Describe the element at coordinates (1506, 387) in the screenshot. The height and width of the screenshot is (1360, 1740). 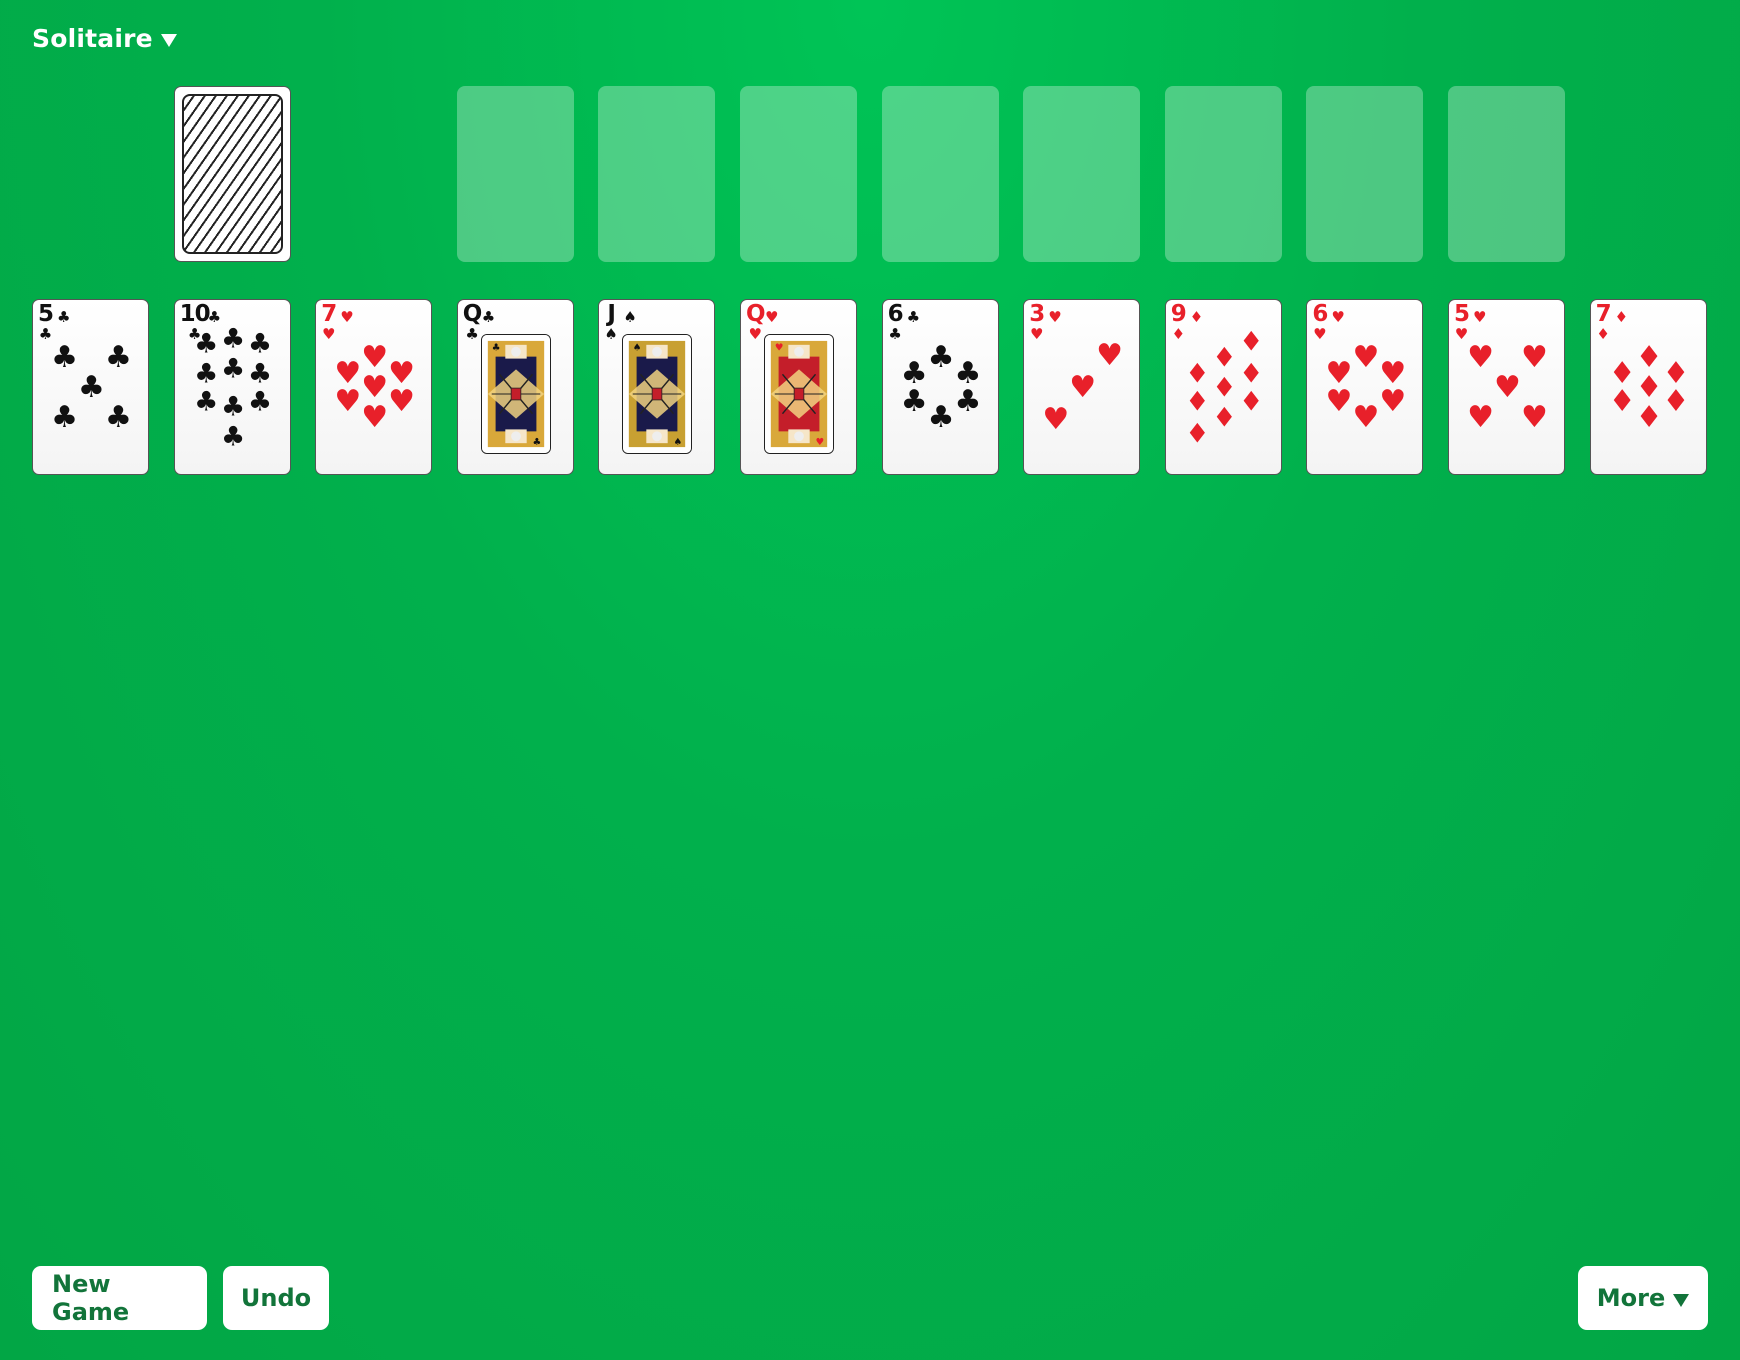
I see `playing-card: 5 ♥ ♥ ♥ ♥ ♥ ♥ ♥` at that location.